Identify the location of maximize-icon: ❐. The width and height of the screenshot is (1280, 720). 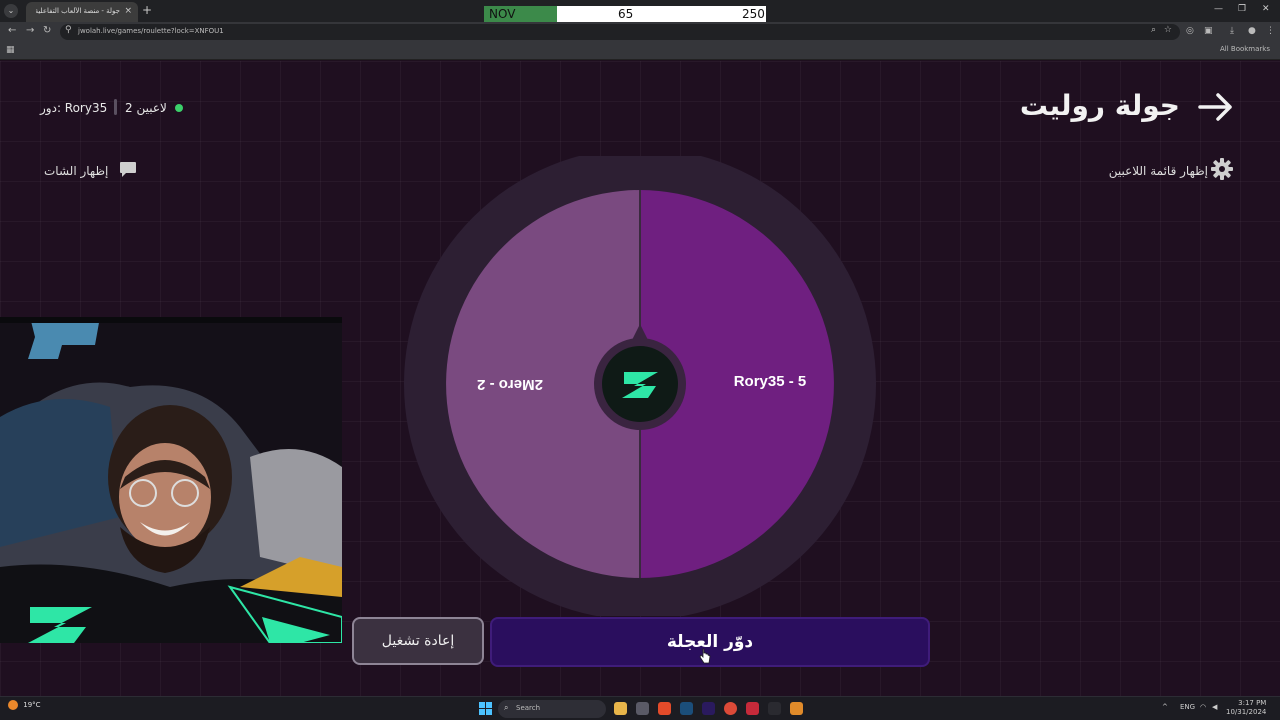
(1242, 9).